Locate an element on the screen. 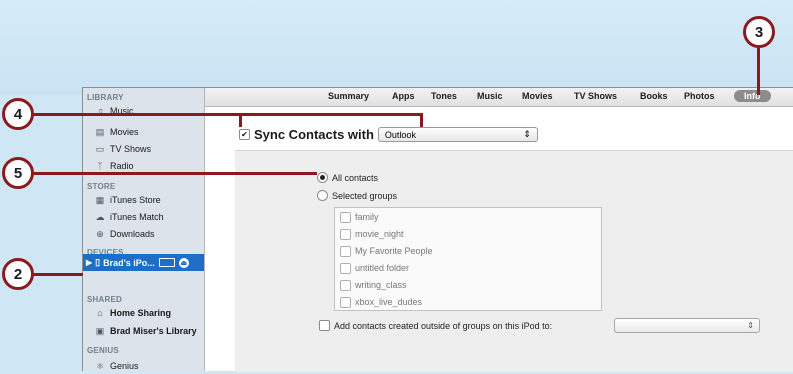  tab-tones: Tones is located at coordinates (444, 96).